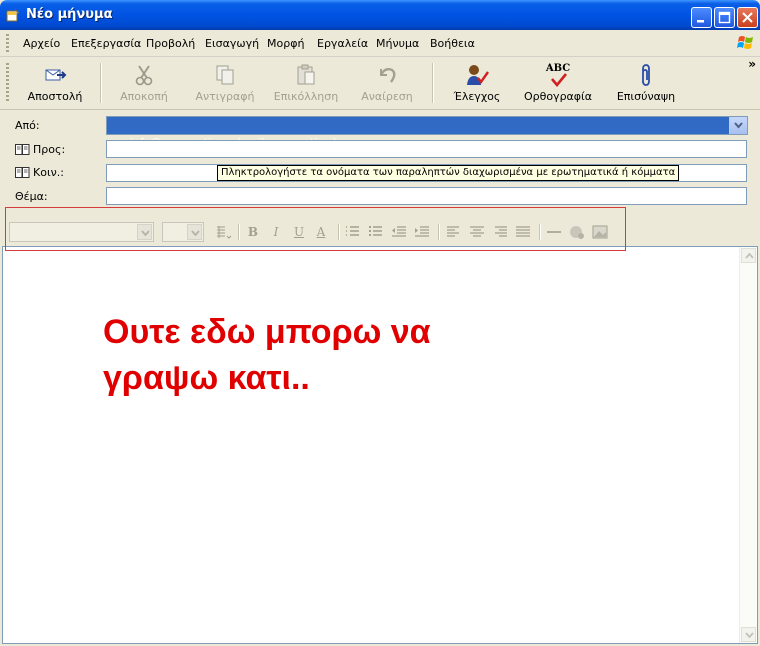 The width and height of the screenshot is (760, 646). I want to click on attach-button: Επισύναψη, so click(646, 83).